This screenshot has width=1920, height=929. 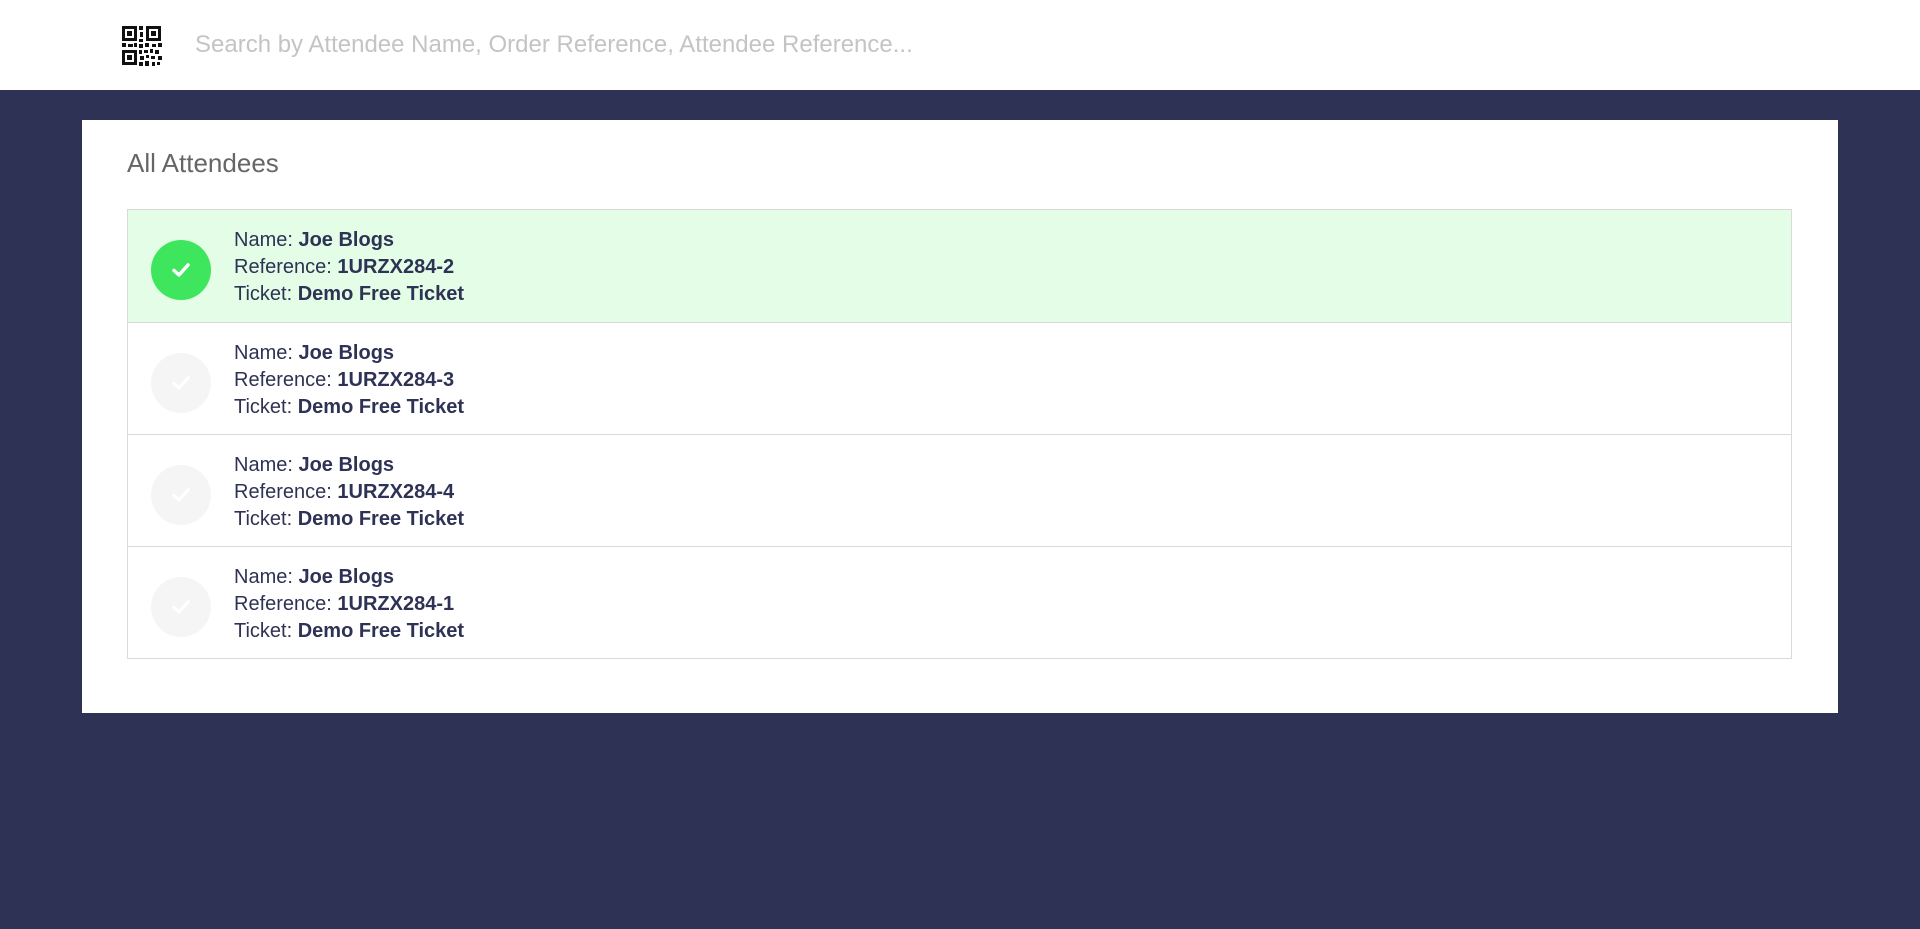 I want to click on attendee-reference-line: Reference: 1URZX284-3, so click(x=349, y=380).